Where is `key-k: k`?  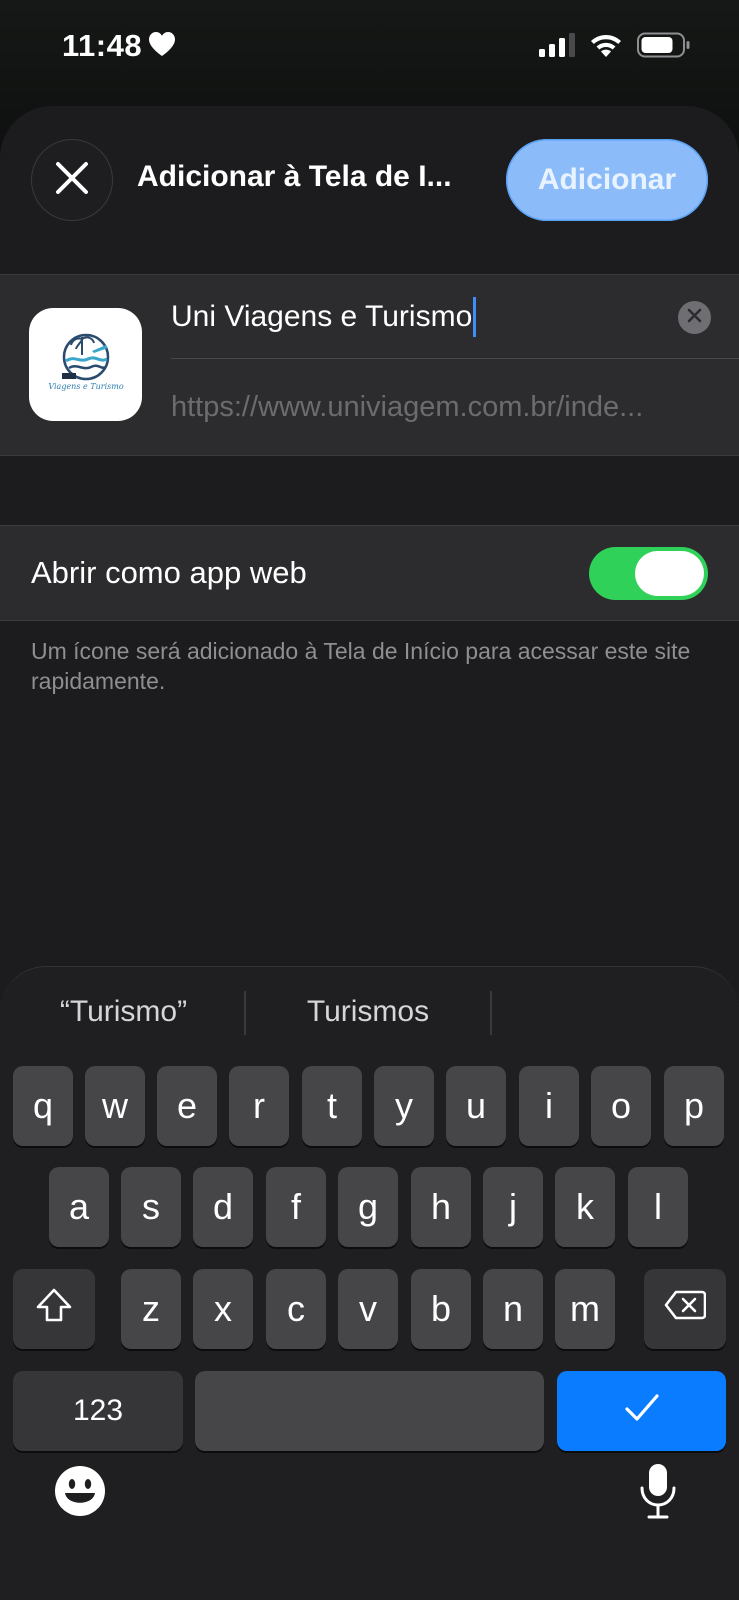
key-k: k is located at coordinates (585, 1207).